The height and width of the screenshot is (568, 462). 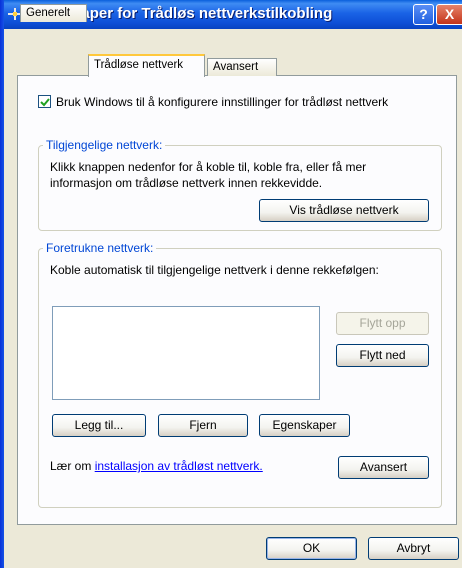 I want to click on window-frame-left, so click(x=2, y=284).